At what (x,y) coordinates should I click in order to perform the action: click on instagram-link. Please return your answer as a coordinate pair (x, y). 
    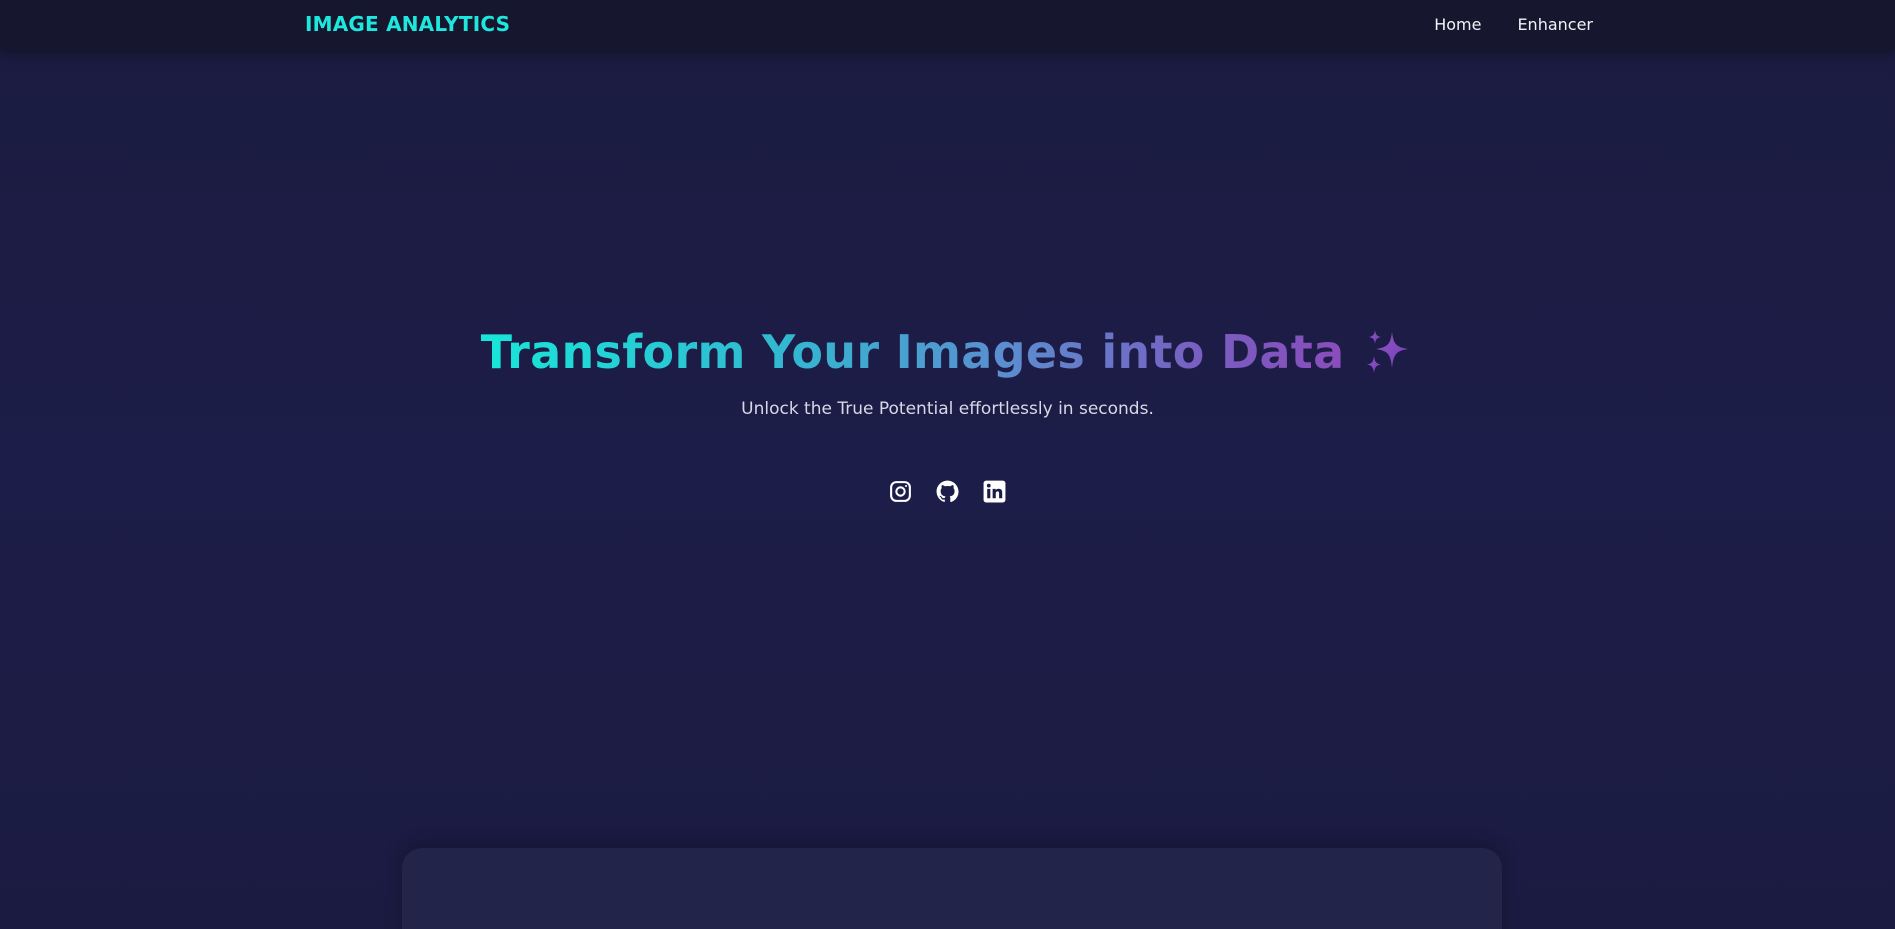
    Looking at the image, I should click on (900, 491).